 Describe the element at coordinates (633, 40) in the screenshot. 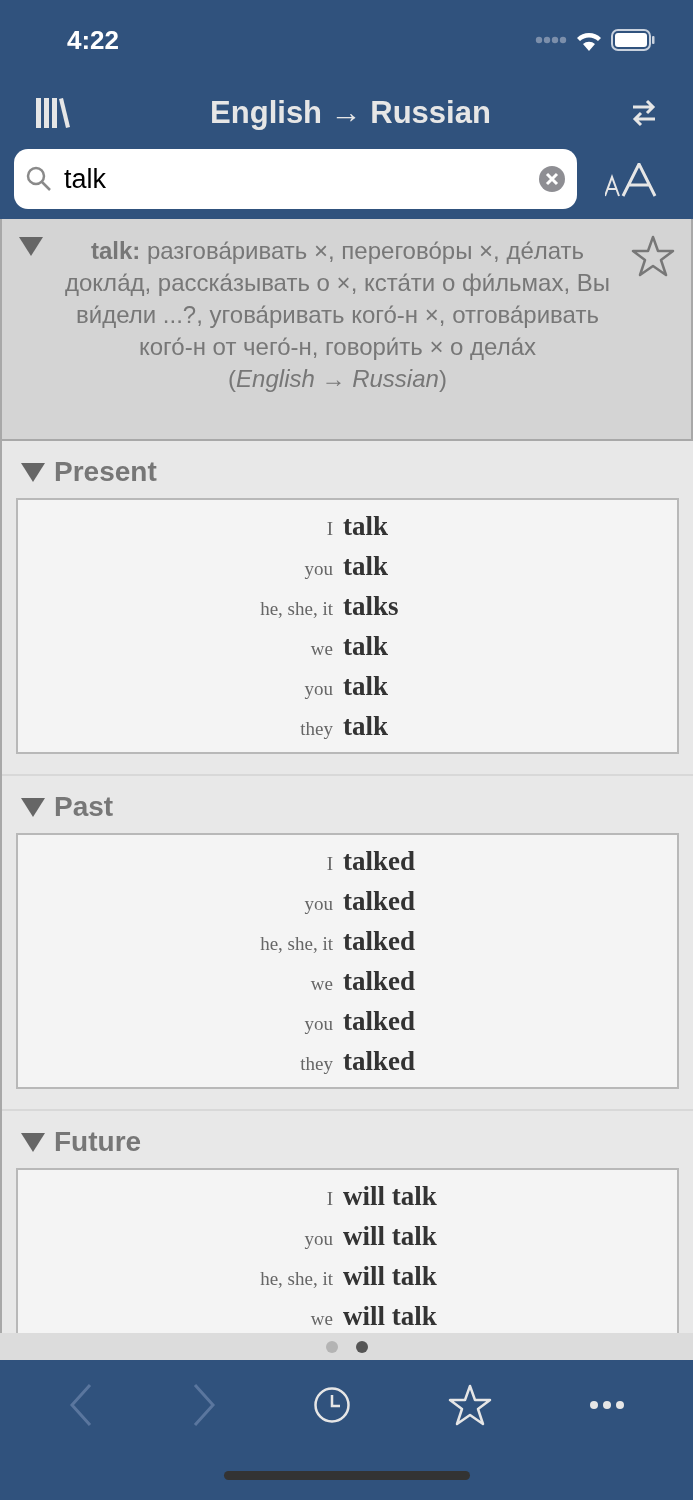

I see `battery-icon` at that location.